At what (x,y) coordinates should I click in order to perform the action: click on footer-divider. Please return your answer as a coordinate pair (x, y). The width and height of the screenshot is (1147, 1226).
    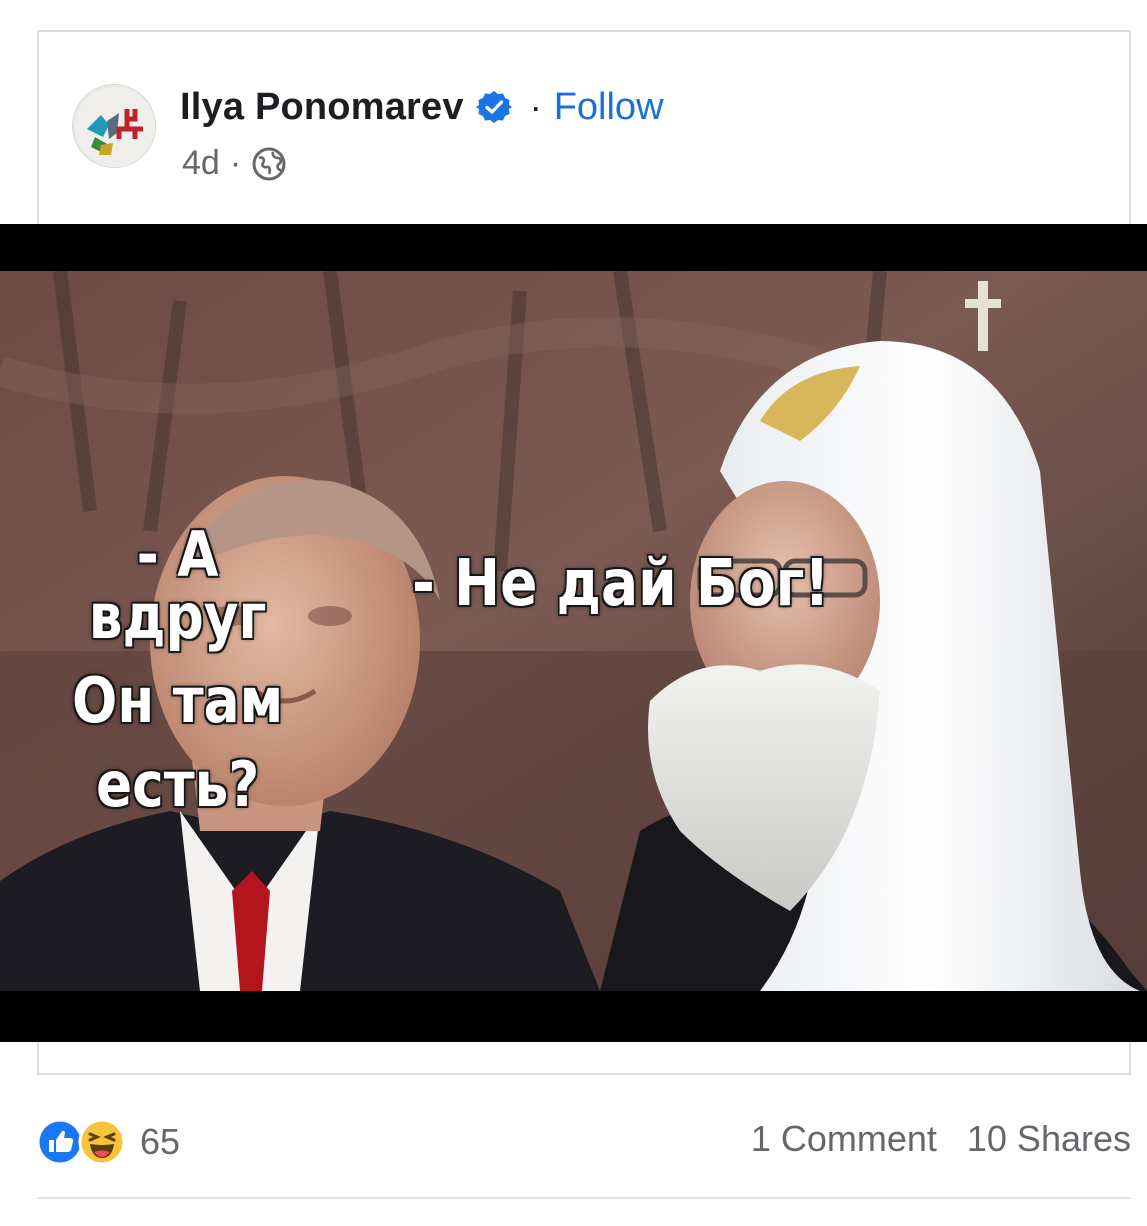
    Looking at the image, I should click on (584, 1198).